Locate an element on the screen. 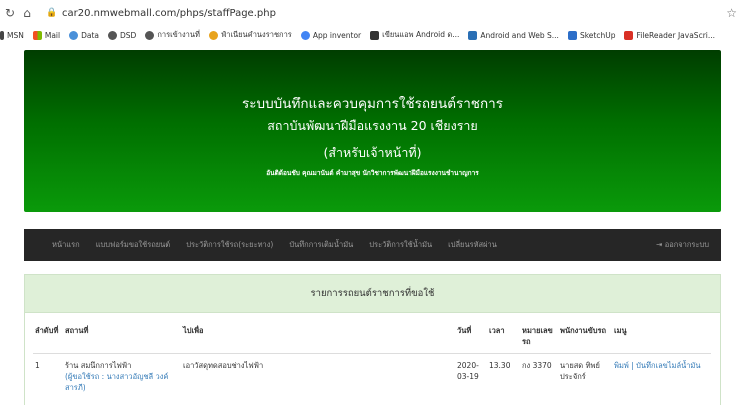 This screenshot has width=747, height=405. nav-car-request-form: แบบฟอร์มขอใช้รถยนต์ is located at coordinates (133, 245).